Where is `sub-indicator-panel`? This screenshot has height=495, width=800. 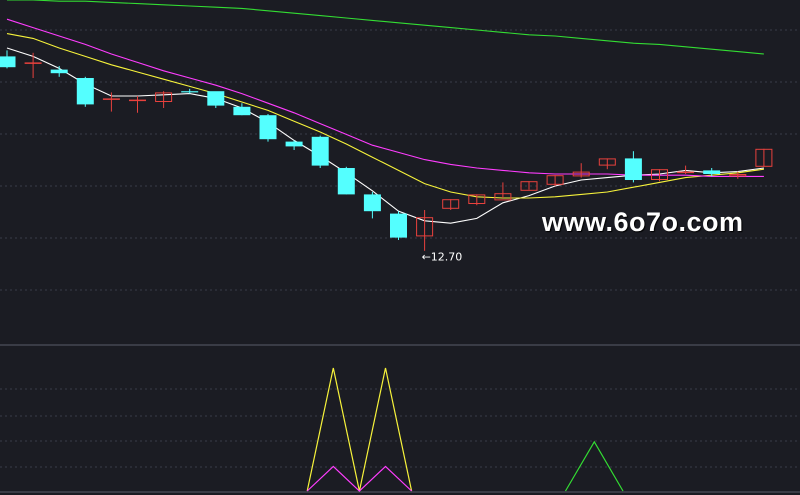
sub-indicator-panel is located at coordinates (465, 429).